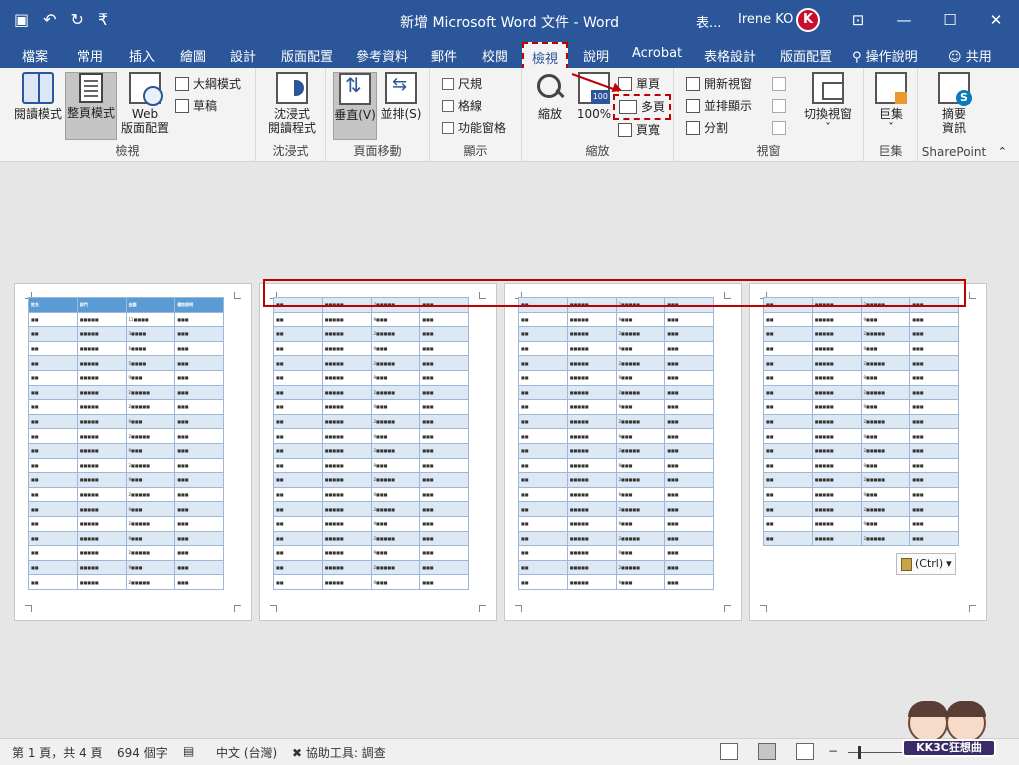 This screenshot has height=765, width=1019. What do you see at coordinates (858, 21) in the screenshot?
I see `ribbon-display-icon: ⊡` at bounding box center [858, 21].